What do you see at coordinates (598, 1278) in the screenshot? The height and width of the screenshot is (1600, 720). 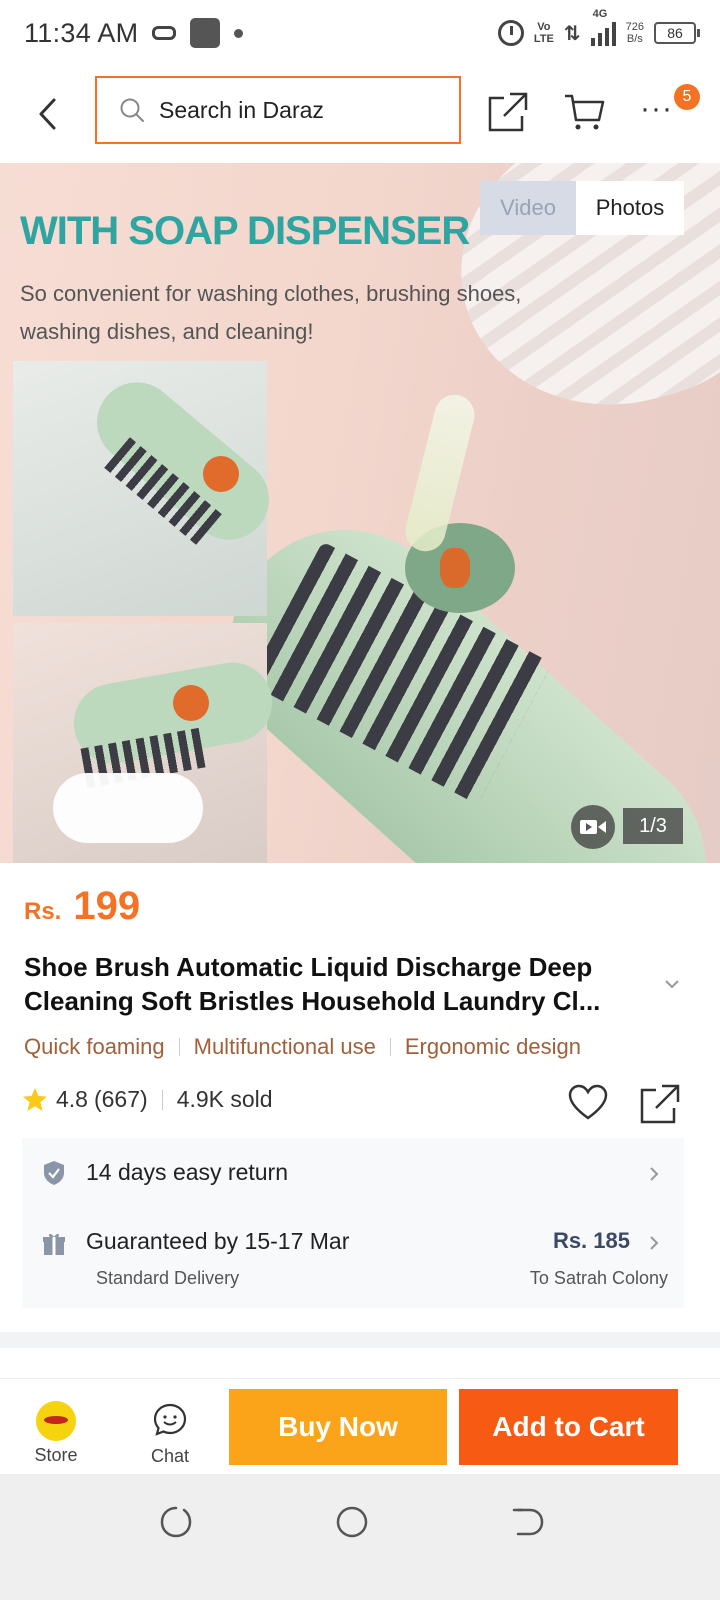 I see `delivery-destination: To Satrah Colony` at bounding box center [598, 1278].